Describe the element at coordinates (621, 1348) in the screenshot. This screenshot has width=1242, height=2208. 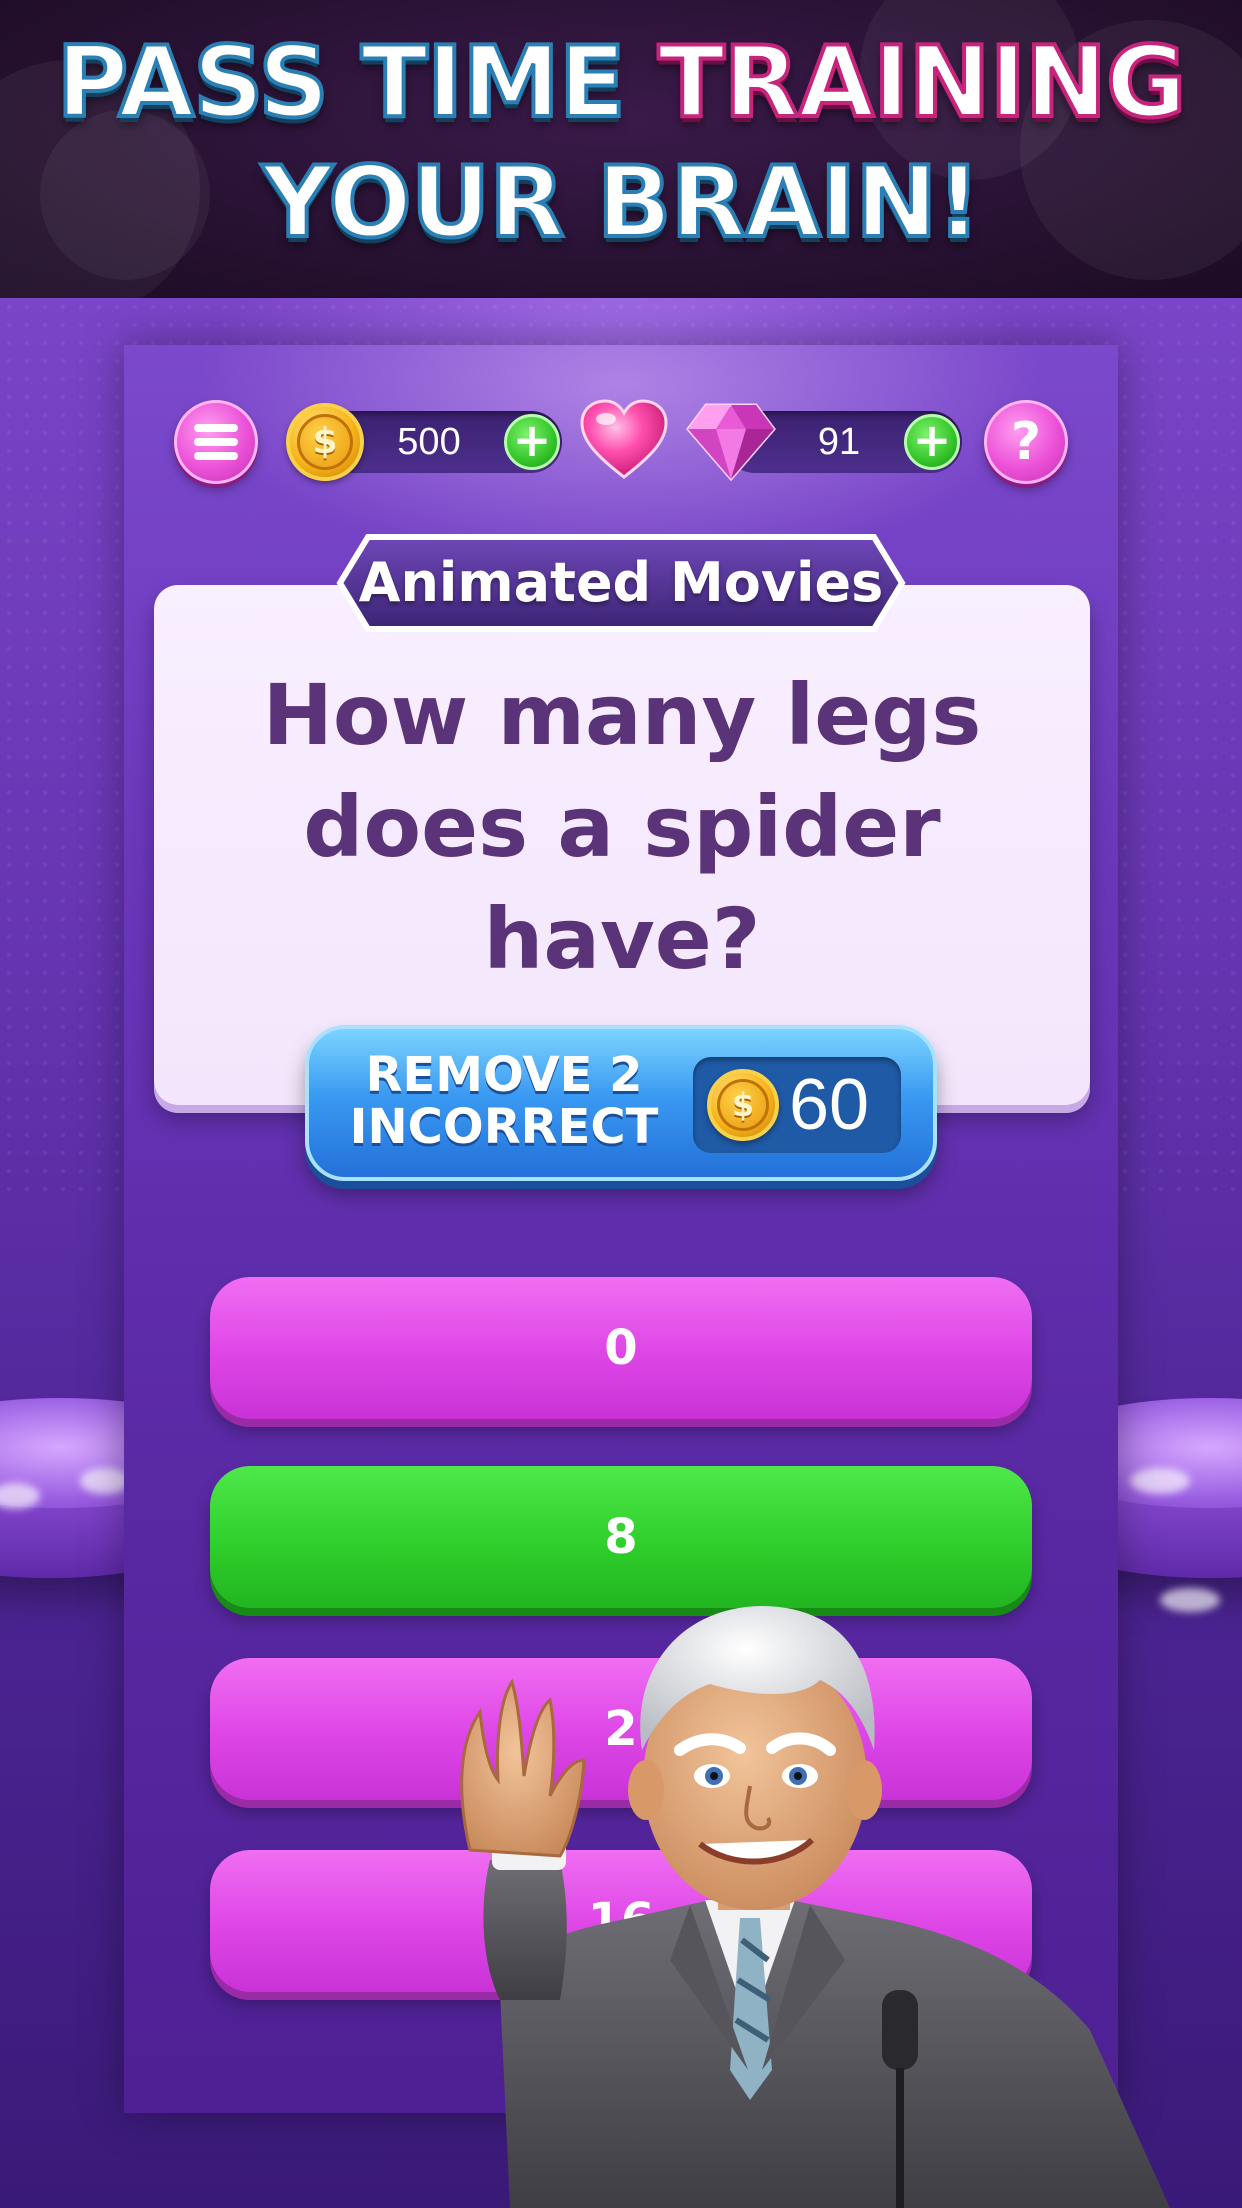
I see `answer-option-1: 0` at that location.